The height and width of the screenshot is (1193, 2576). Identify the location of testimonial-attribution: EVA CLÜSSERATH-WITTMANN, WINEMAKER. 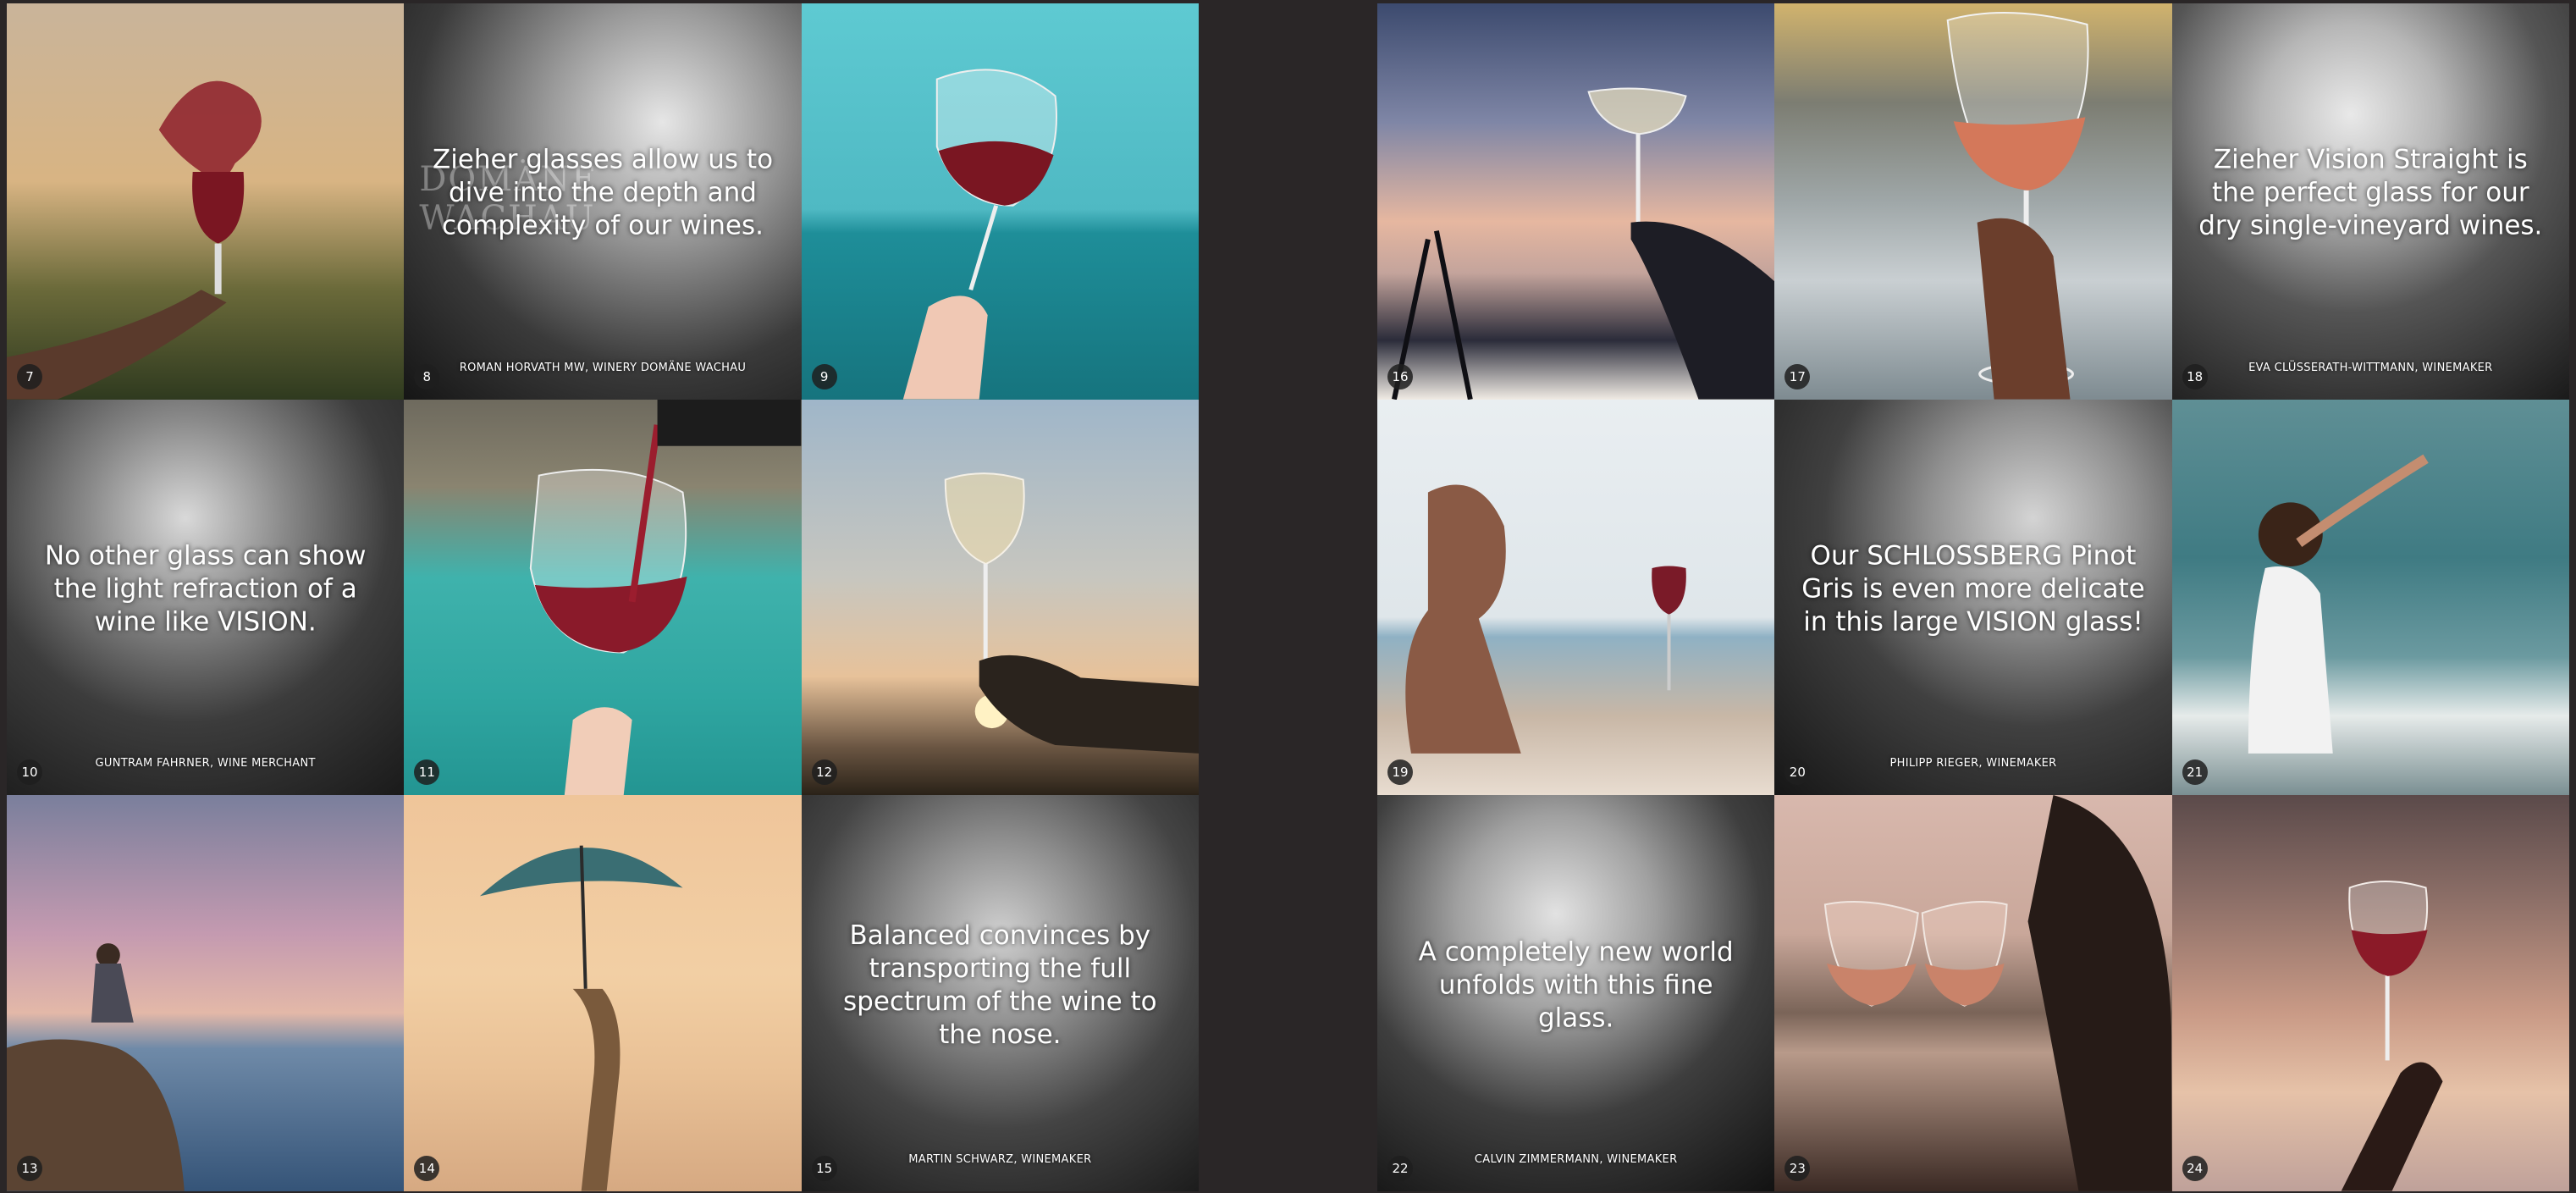
(2370, 367).